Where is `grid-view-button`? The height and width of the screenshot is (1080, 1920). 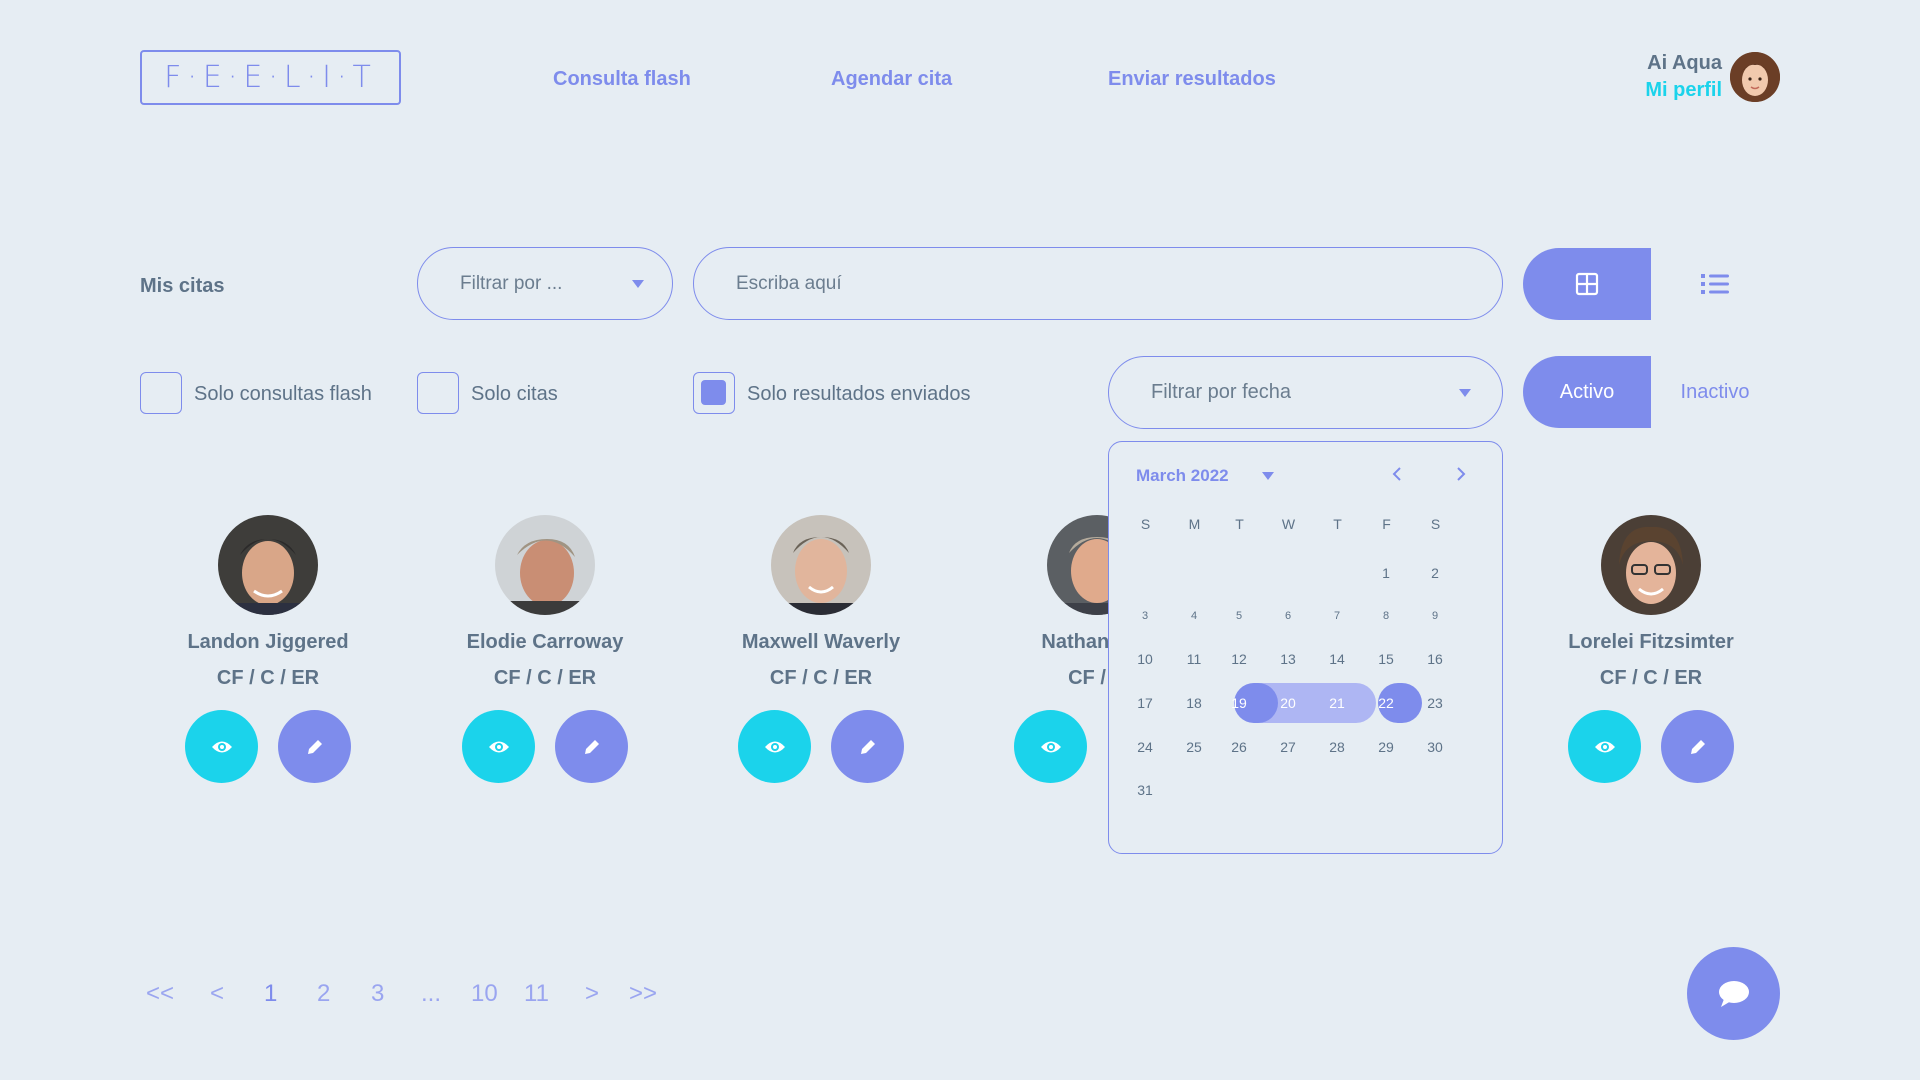
grid-view-button is located at coordinates (1587, 284).